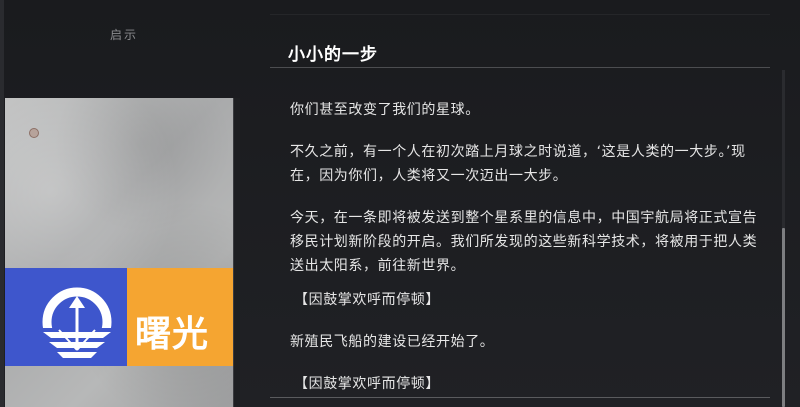 Image resolution: width=800 pixels, height=407 pixels. What do you see at coordinates (520, 7) in the screenshot?
I see `top-divider` at bounding box center [520, 7].